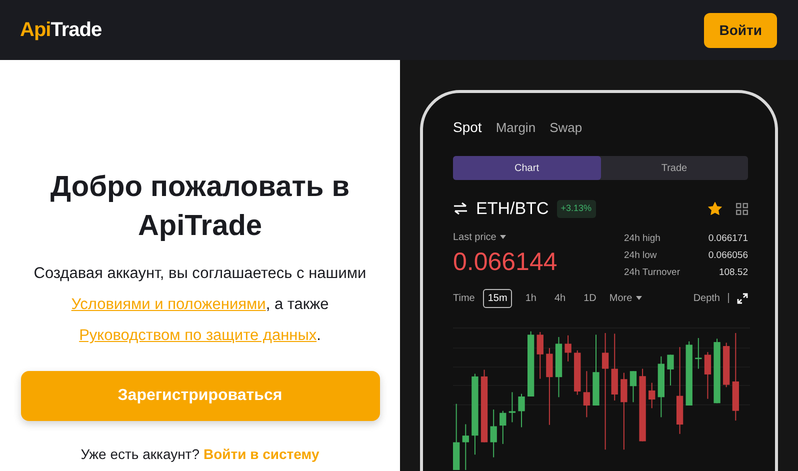 The image size is (798, 471). What do you see at coordinates (742, 208) in the screenshot?
I see `grid-icon` at bounding box center [742, 208].